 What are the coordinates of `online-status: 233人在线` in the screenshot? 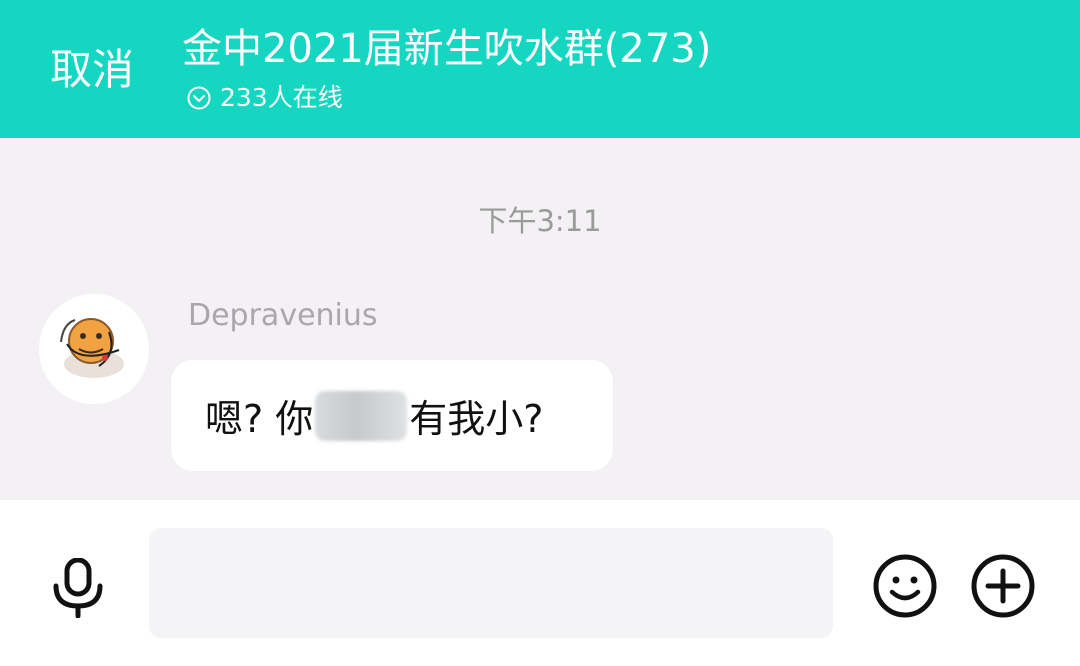 It's located at (264, 98).